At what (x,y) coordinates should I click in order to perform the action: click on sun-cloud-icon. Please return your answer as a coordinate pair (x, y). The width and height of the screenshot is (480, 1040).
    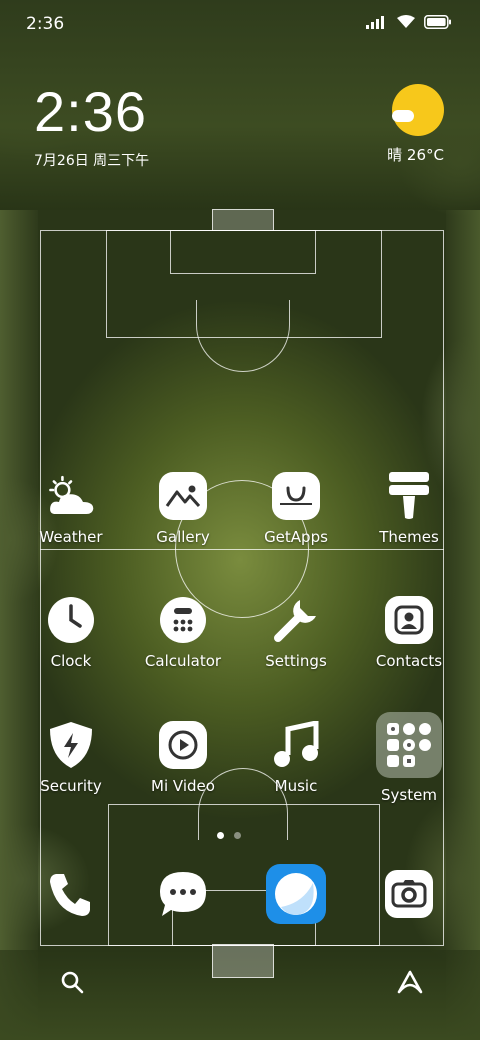
    Looking at the image, I should click on (418, 110).